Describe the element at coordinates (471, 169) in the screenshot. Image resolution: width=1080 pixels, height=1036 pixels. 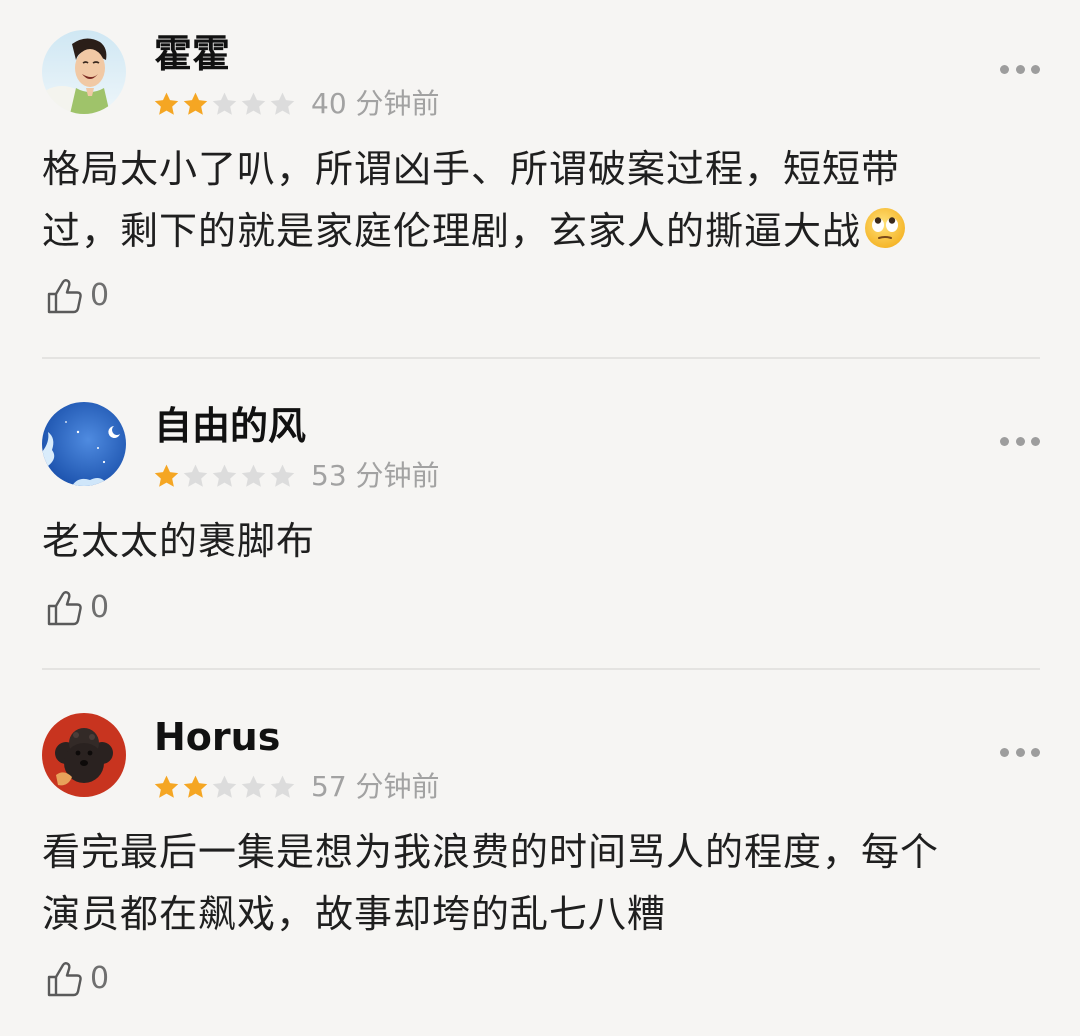
I see `comment-text-line: 格局太小了叭，所谓凶手、所谓破案过程，短短带` at that location.